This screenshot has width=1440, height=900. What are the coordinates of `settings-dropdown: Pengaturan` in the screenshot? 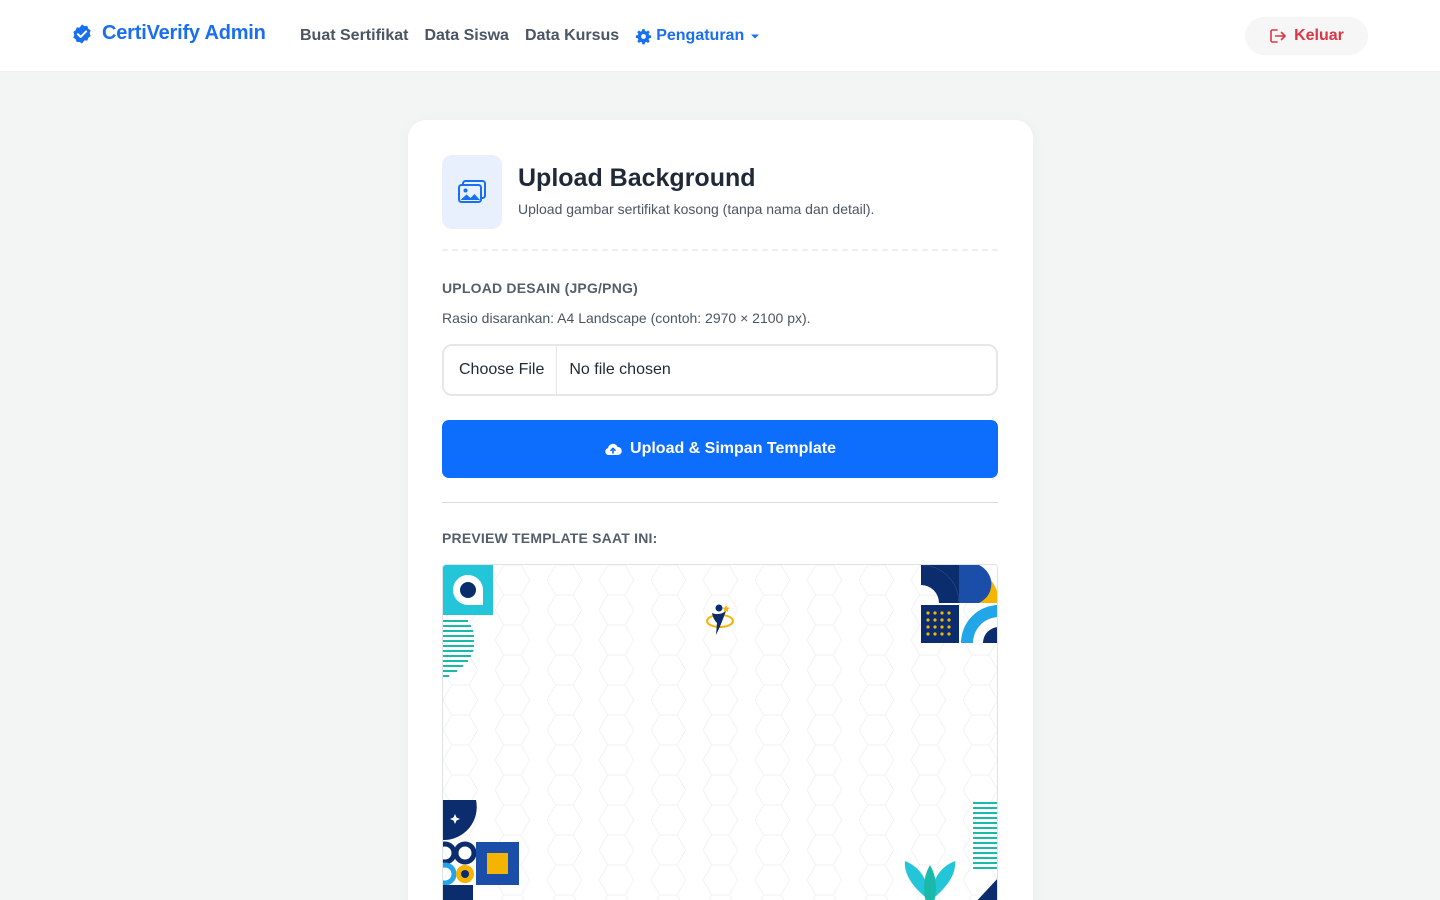 It's located at (698, 36).